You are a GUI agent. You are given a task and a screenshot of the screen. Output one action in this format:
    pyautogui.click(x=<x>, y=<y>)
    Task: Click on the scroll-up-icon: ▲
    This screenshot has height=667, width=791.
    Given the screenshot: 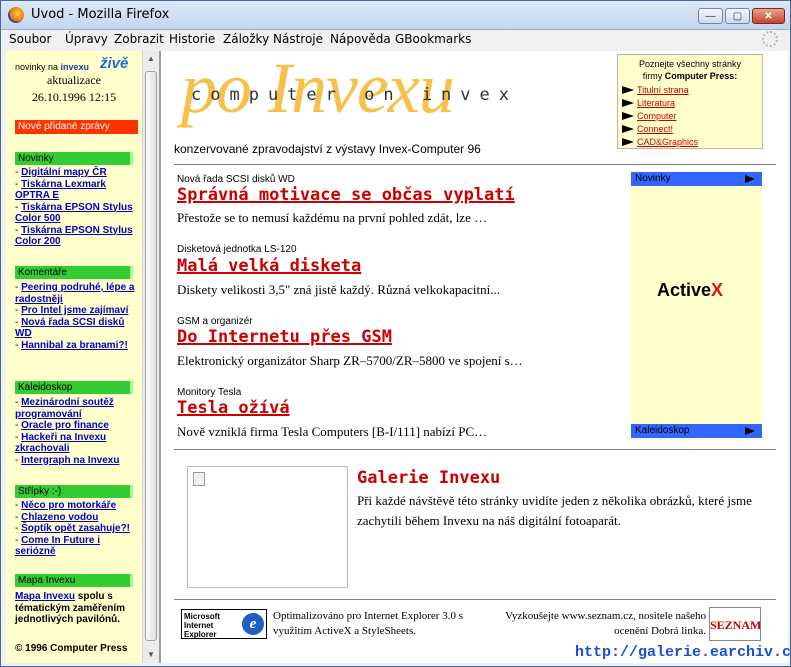 What is the action you would take?
    pyautogui.click(x=151, y=59)
    